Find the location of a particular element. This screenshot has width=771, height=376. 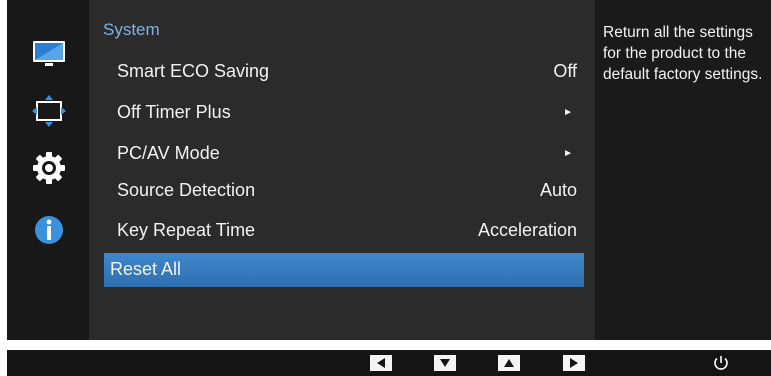

menu-item-value: Auto is located at coordinates (558, 190).